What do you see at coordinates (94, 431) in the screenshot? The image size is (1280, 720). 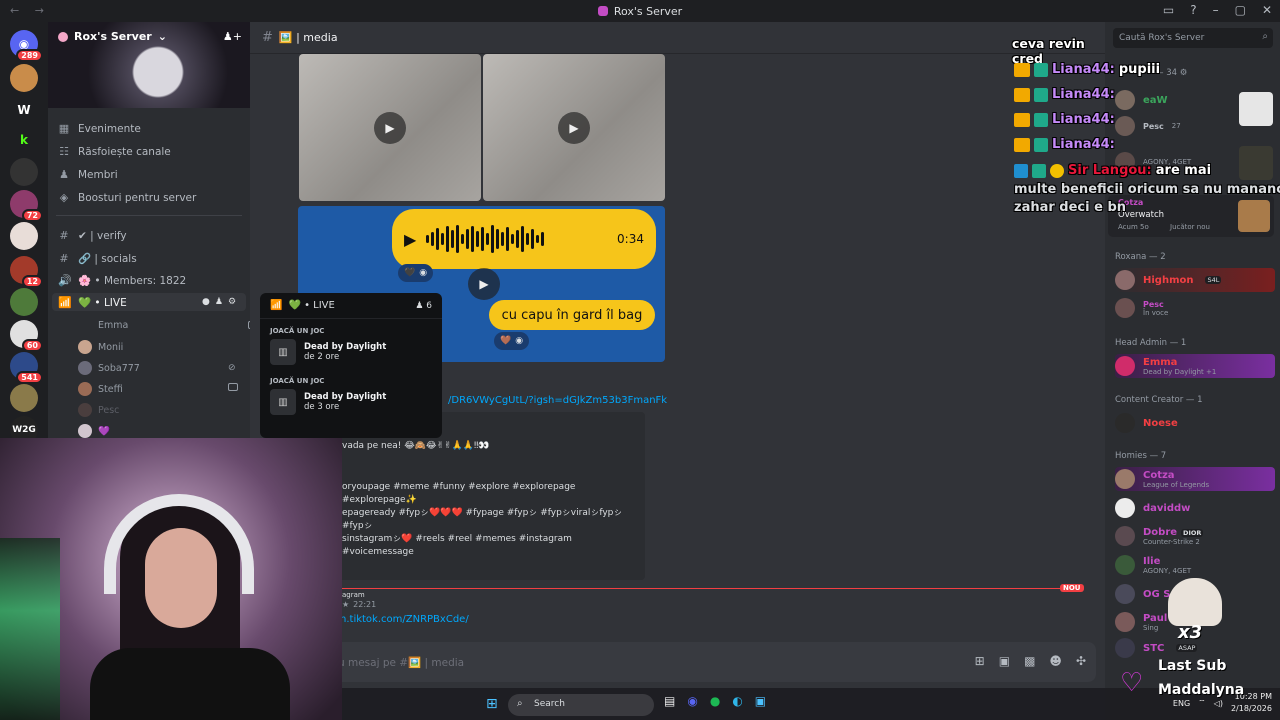 I see `voice-user: 💜` at bounding box center [94, 431].